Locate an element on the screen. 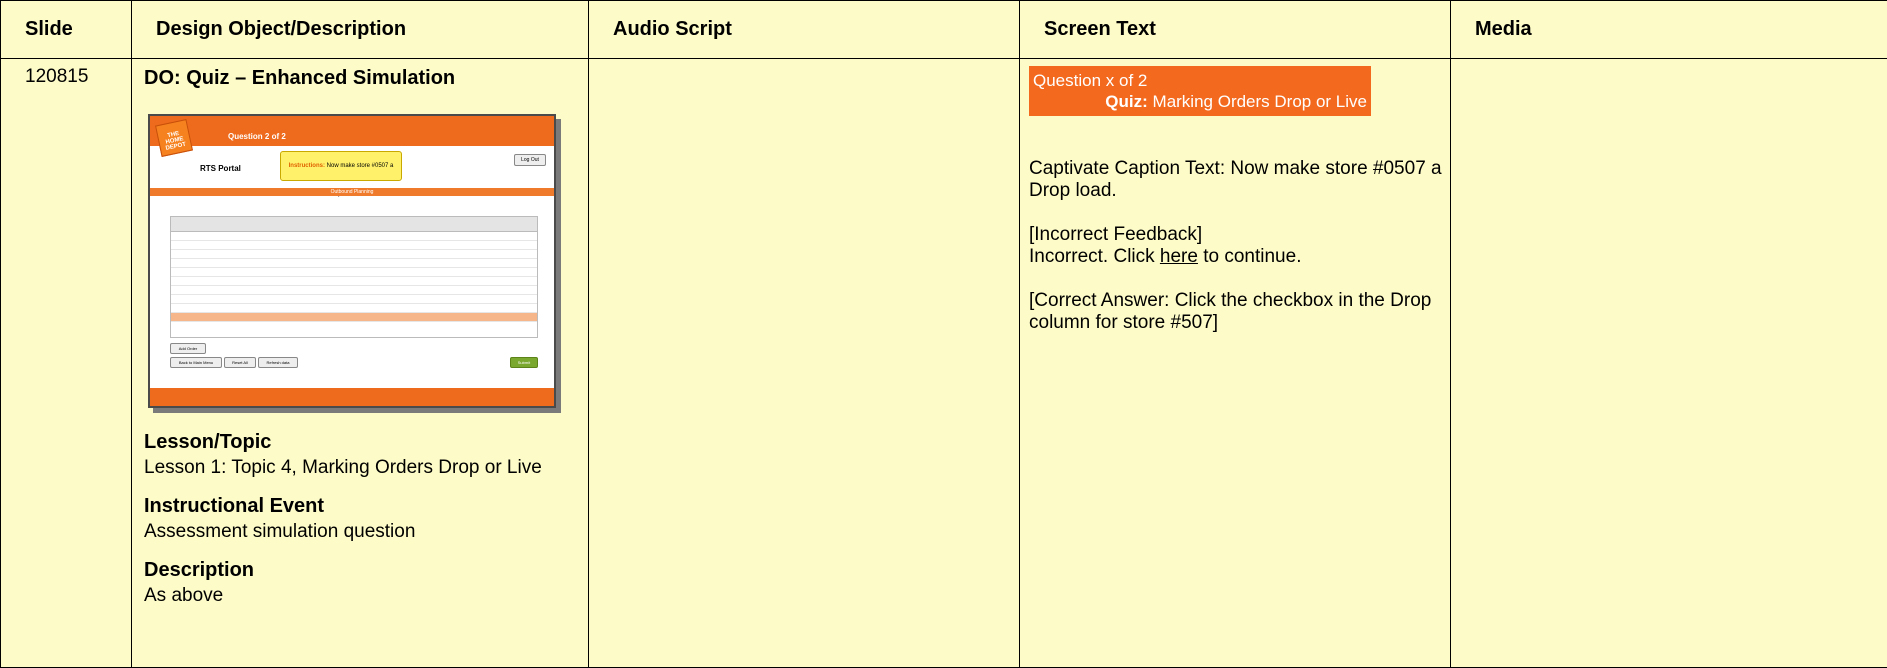 This screenshot has height=668, width=1887. quiz-label: Quiz: is located at coordinates (1126, 101).